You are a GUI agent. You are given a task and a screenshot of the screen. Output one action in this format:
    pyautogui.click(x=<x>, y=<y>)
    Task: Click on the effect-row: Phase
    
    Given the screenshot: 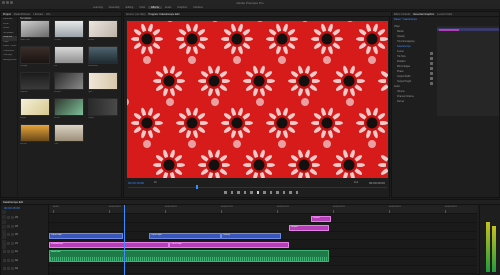 What is the action you would take?
    pyautogui.click(x=400, y=73)
    